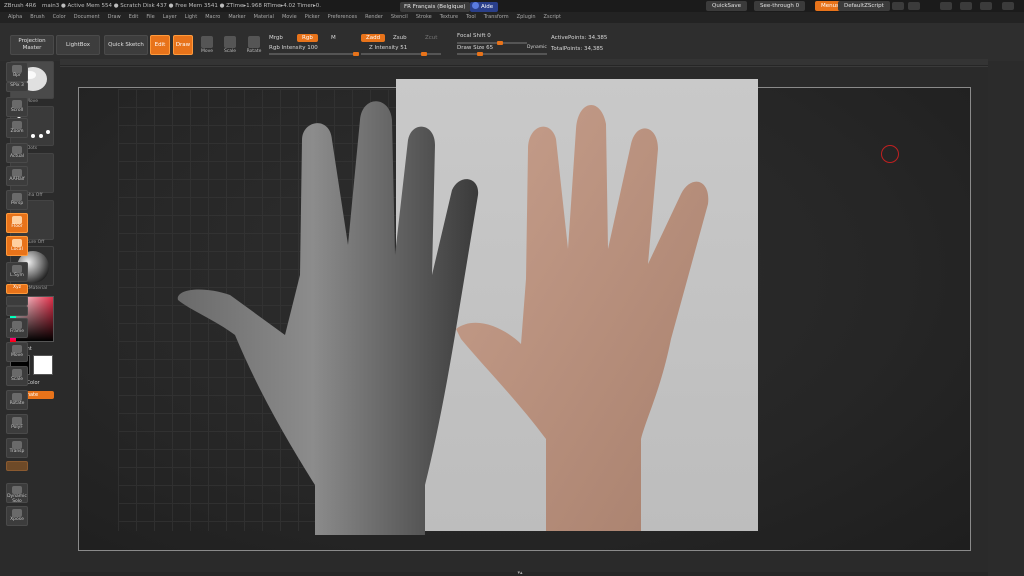 This screenshot has height=576, width=1024. I want to click on quicksave-button: QuickSave, so click(727, 6).